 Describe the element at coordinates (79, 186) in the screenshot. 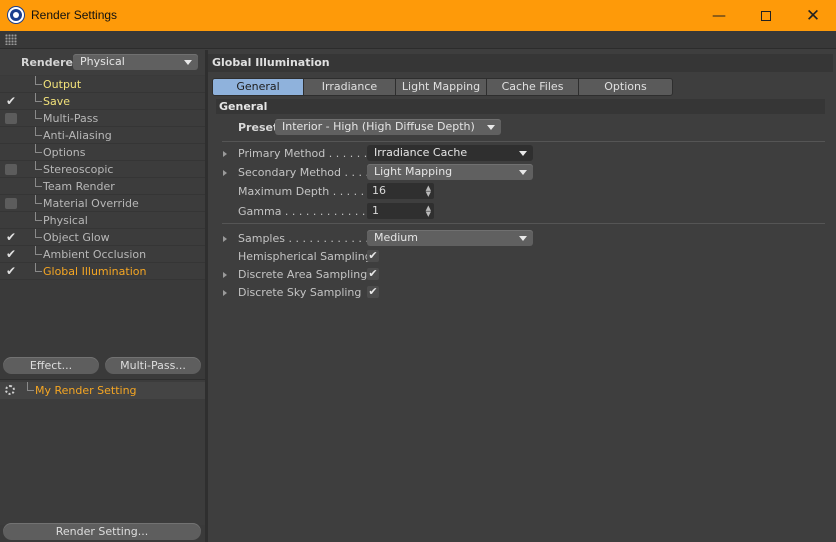

I see `tree-item-label: Team Render` at that location.